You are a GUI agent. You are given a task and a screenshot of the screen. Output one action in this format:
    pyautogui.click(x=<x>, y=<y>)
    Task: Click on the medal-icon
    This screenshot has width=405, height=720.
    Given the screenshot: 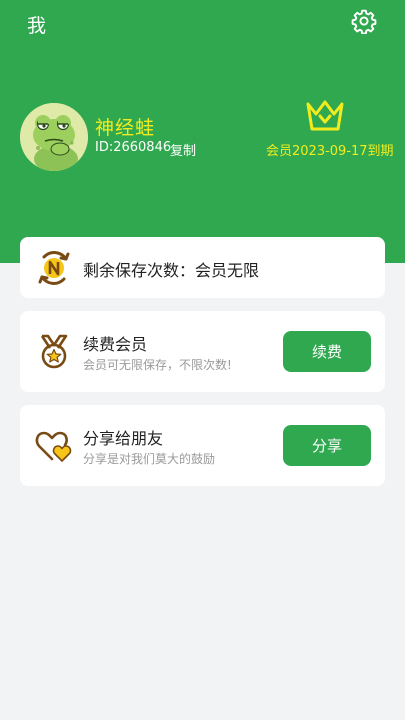 What is the action you would take?
    pyautogui.click(x=54, y=351)
    